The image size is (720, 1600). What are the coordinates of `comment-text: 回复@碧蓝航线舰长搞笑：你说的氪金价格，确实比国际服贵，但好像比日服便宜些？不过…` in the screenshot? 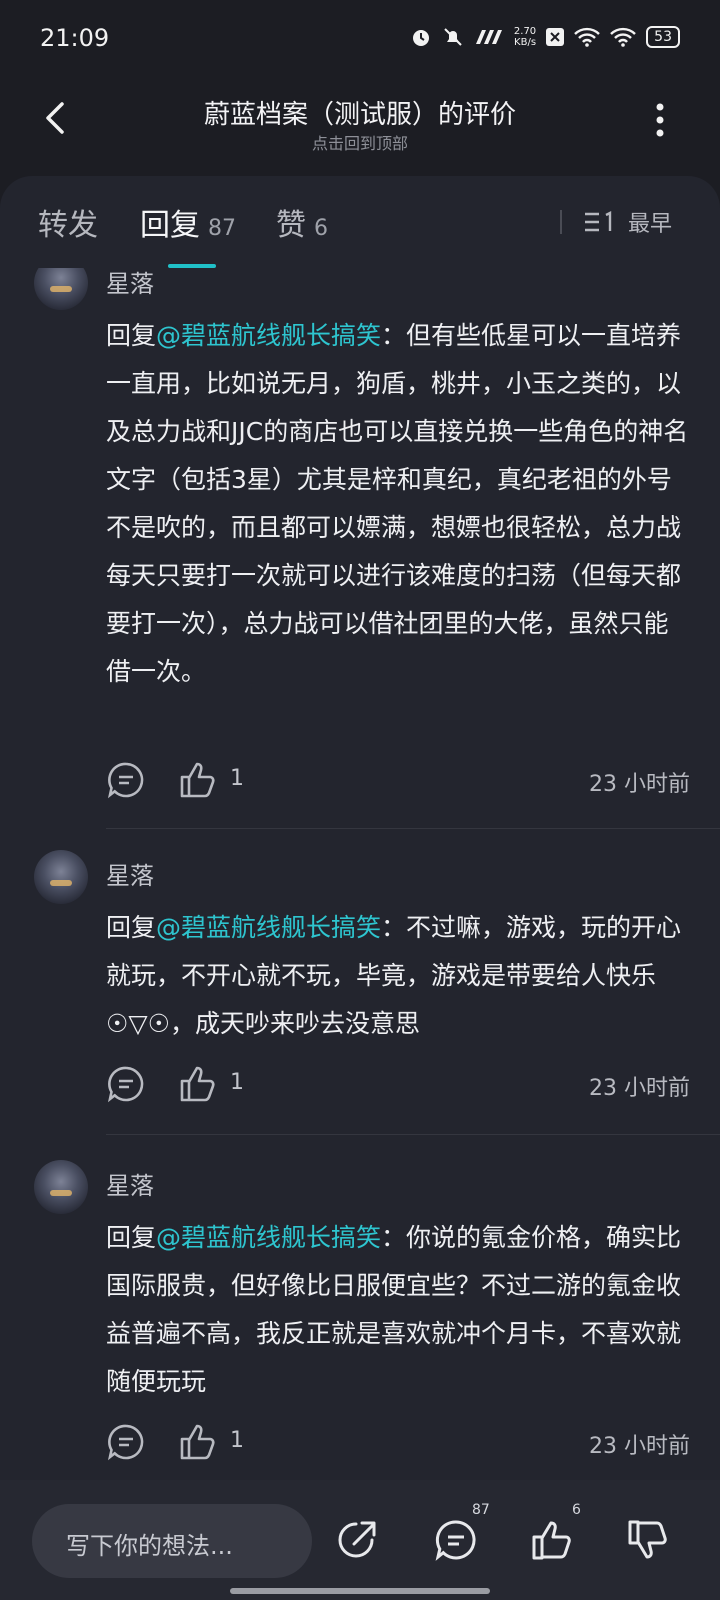 It's located at (398, 1310).